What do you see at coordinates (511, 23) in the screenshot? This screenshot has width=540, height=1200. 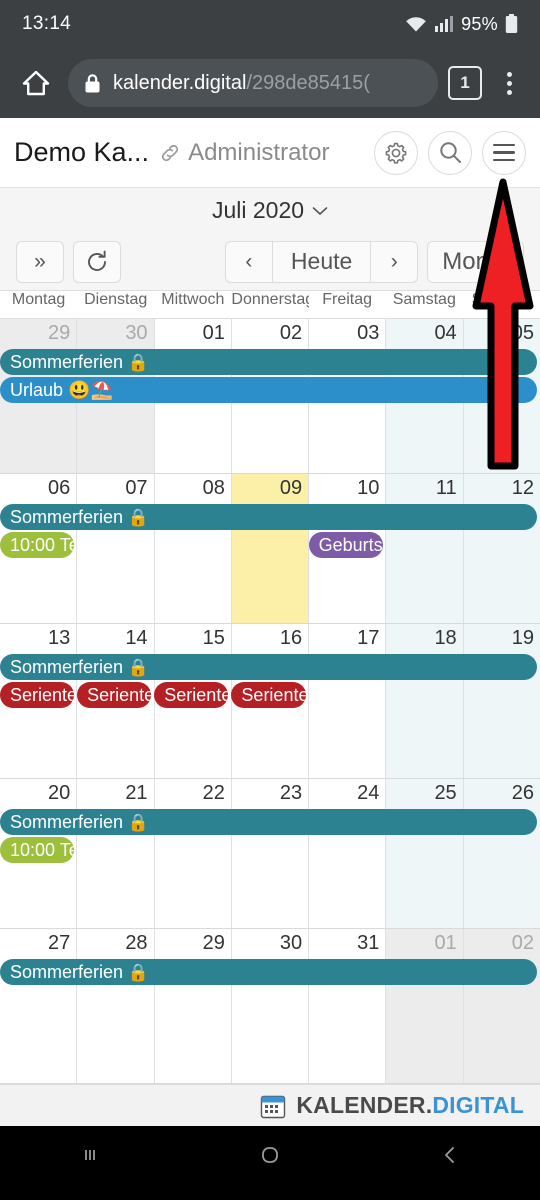 I see `battery-icon` at bounding box center [511, 23].